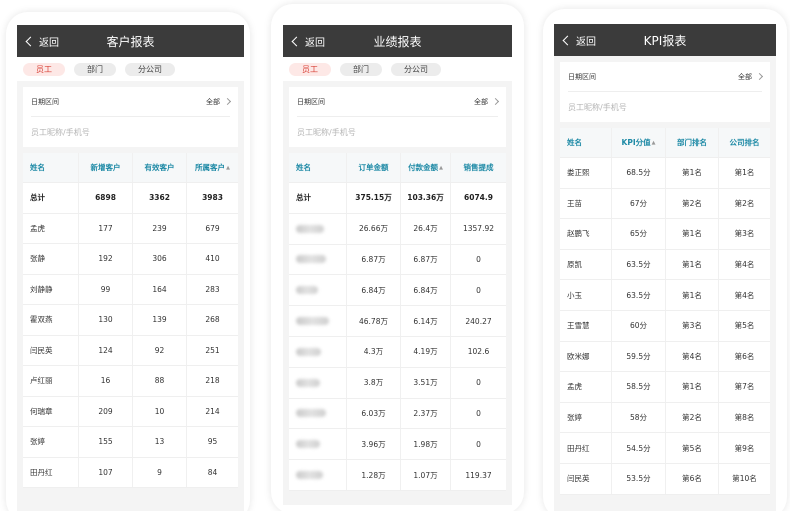 This screenshot has height=511, width=790. I want to click on table-row: 赵鹏飞 65分 第1名 第3名, so click(665, 234).